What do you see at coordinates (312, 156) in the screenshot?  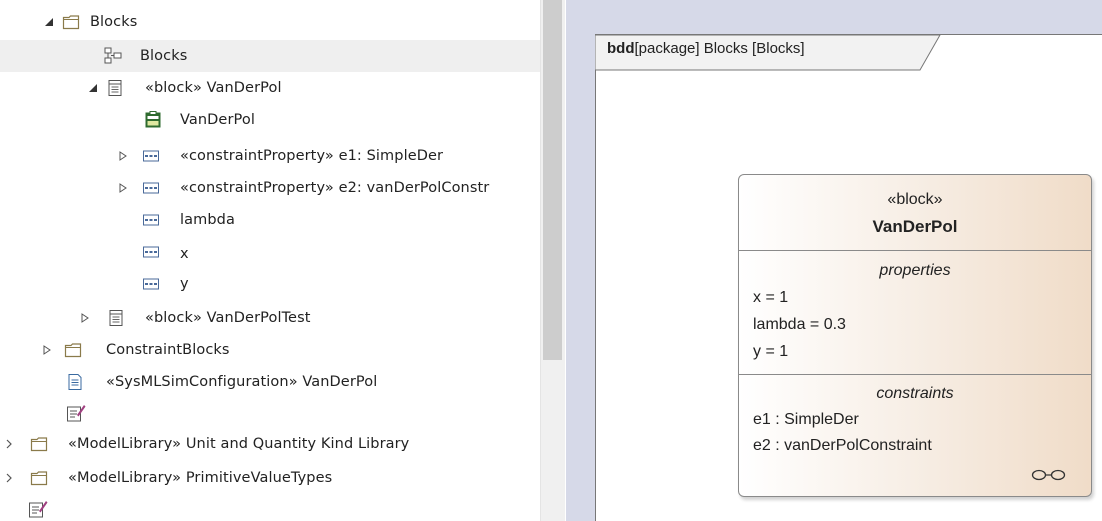 I see `tree-item-label: «constraintProperty» e1: SimpleDer` at bounding box center [312, 156].